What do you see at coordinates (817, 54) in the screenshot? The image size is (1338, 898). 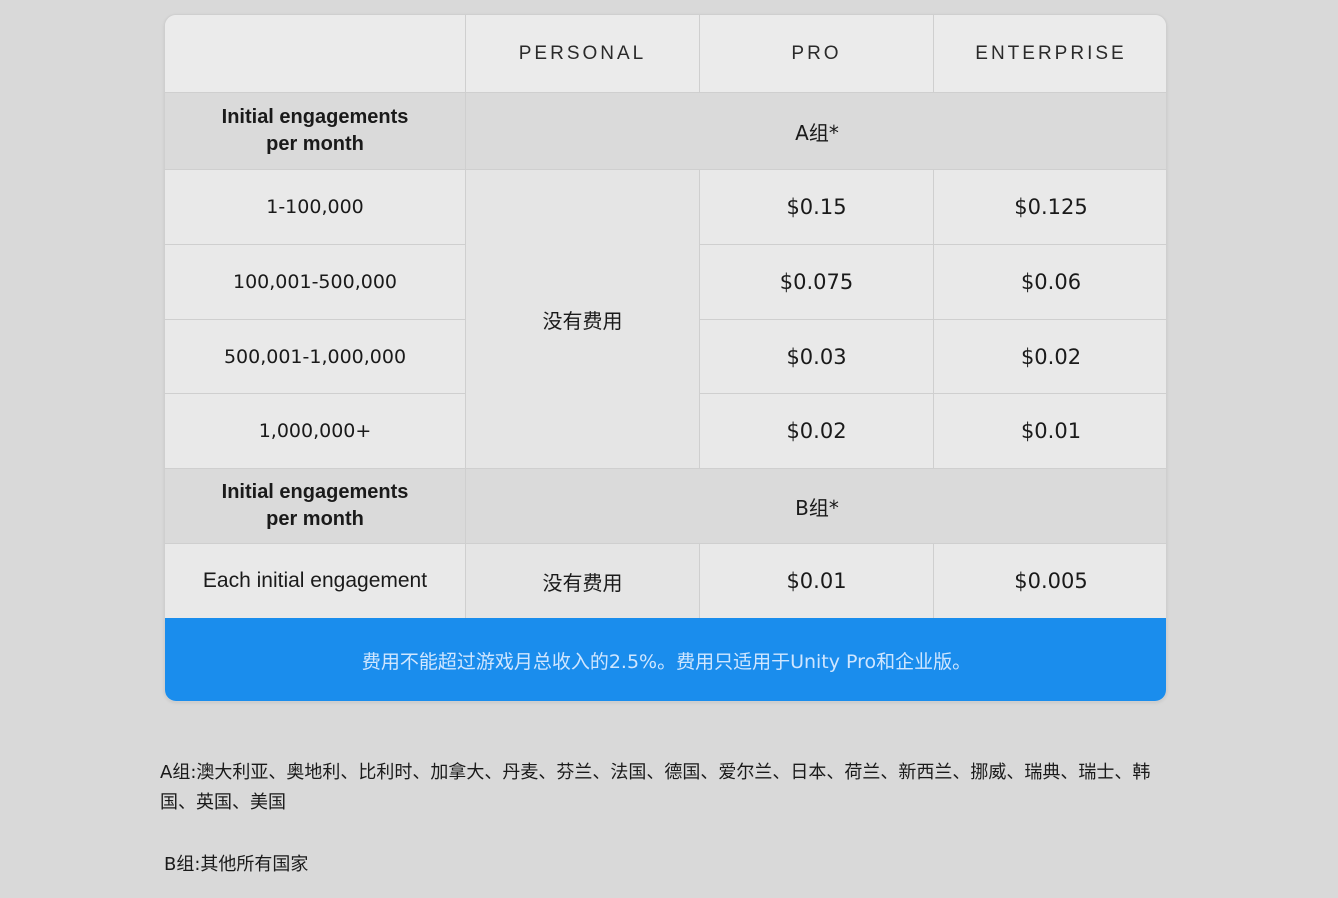 I see `header-pro: PRO` at bounding box center [817, 54].